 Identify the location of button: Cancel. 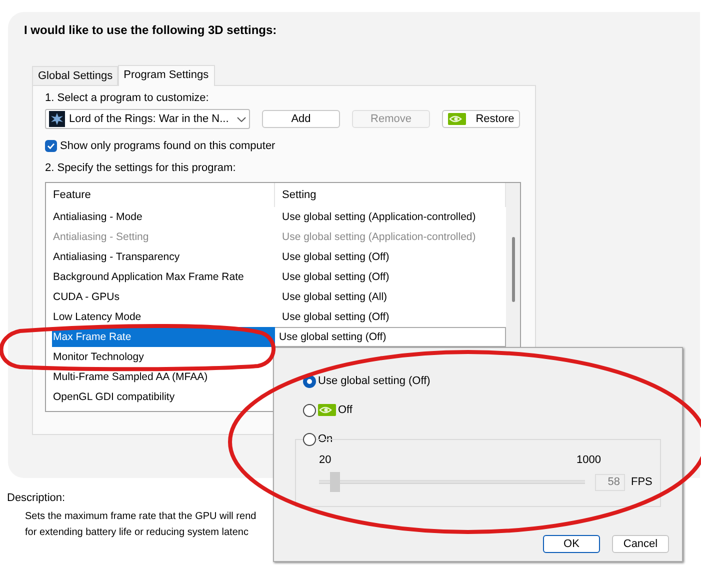
(640, 544).